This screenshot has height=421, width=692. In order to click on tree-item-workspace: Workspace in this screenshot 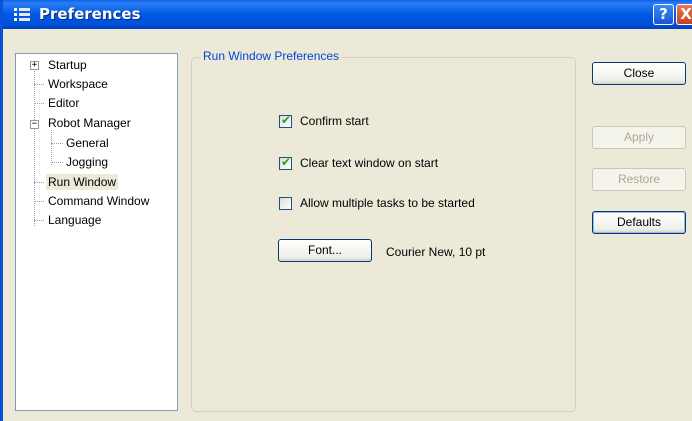, I will do `click(78, 84)`.